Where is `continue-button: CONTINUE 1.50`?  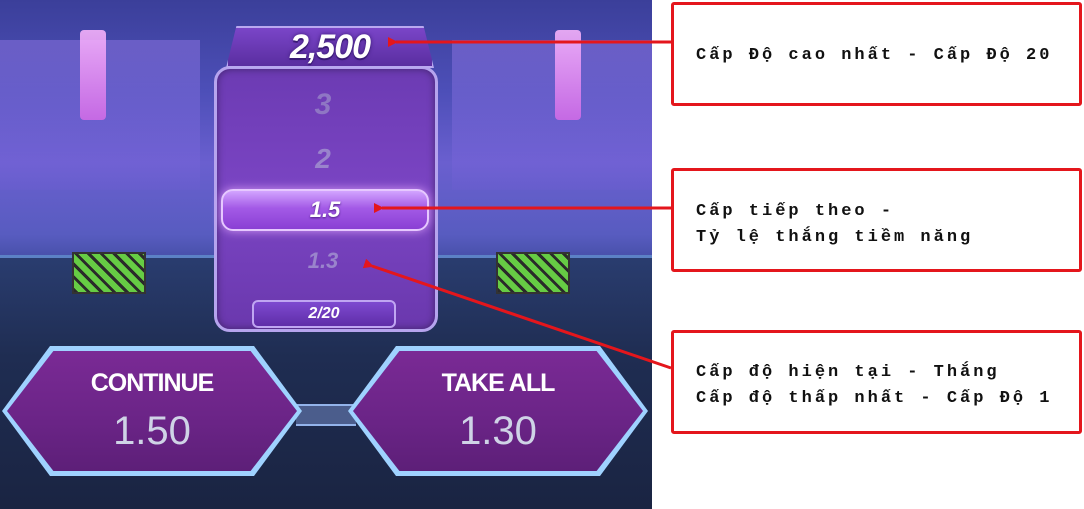 continue-button: CONTINUE 1.50 is located at coordinates (152, 411).